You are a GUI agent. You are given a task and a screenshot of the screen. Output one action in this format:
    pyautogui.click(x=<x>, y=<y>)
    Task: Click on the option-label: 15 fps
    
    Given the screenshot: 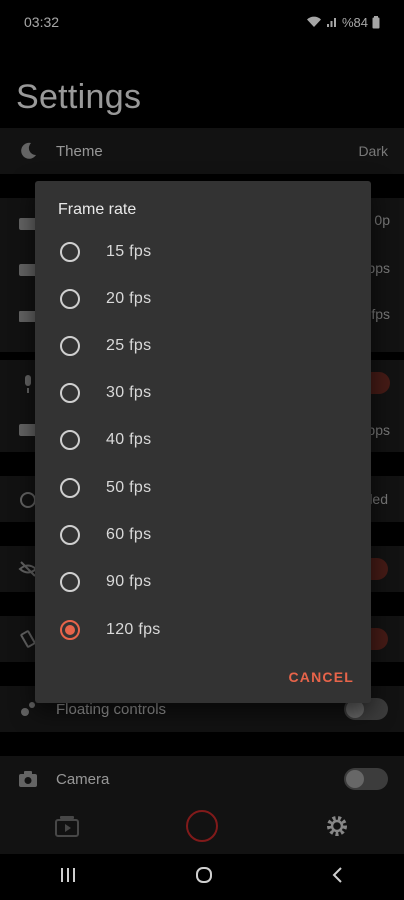 What is the action you would take?
    pyautogui.click(x=129, y=251)
    